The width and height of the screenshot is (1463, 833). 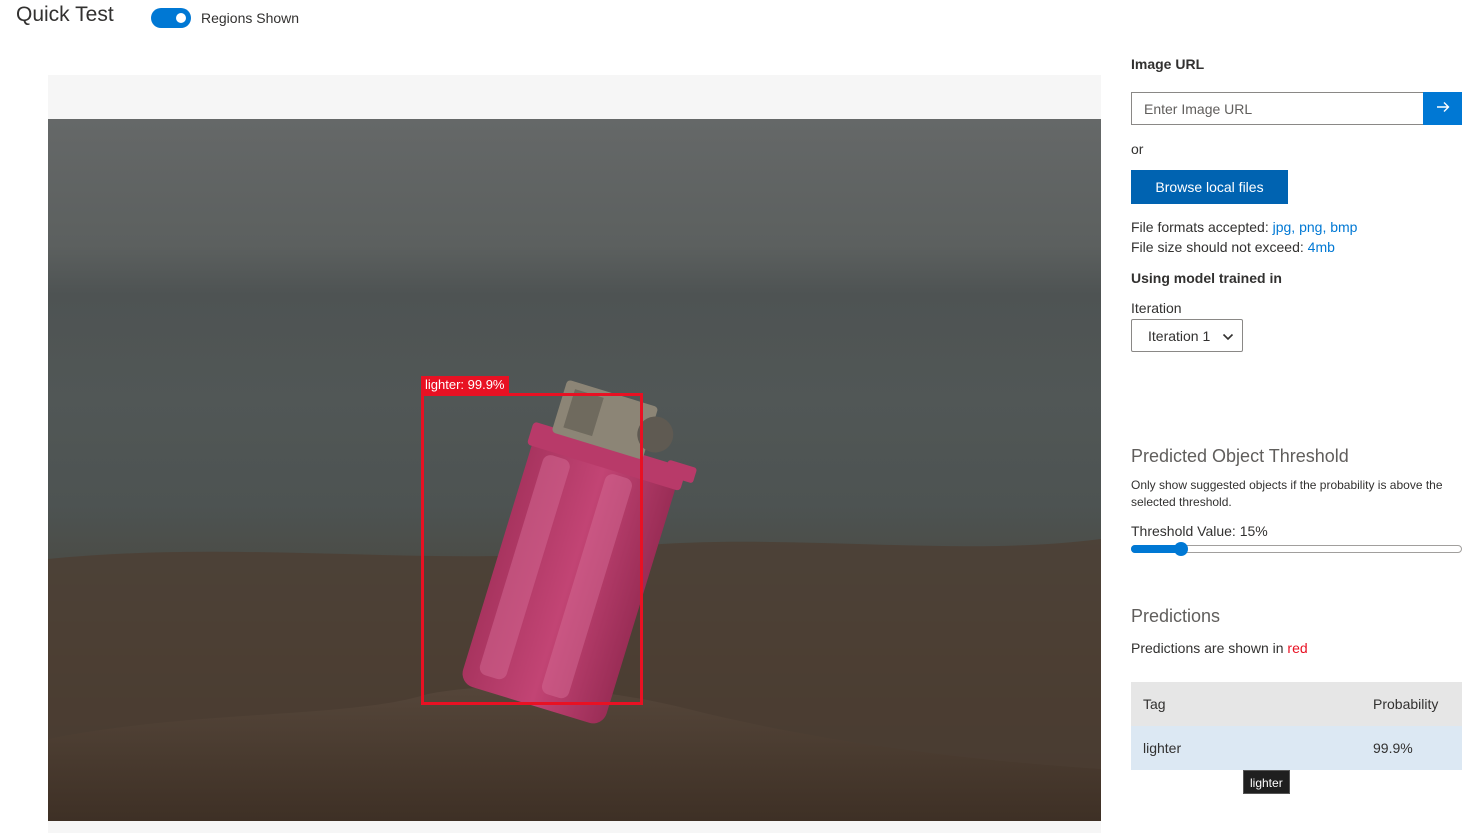 I want to click on regions-shown-label: Regions Shown, so click(x=250, y=18).